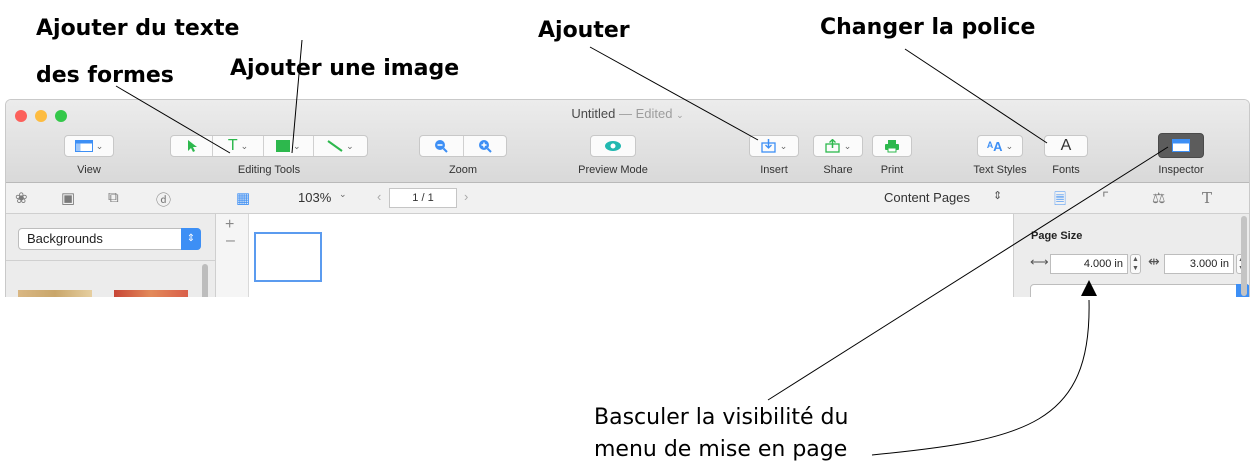  Describe the element at coordinates (674, 93) in the screenshot. I see `pointer-line-insert` at that location.